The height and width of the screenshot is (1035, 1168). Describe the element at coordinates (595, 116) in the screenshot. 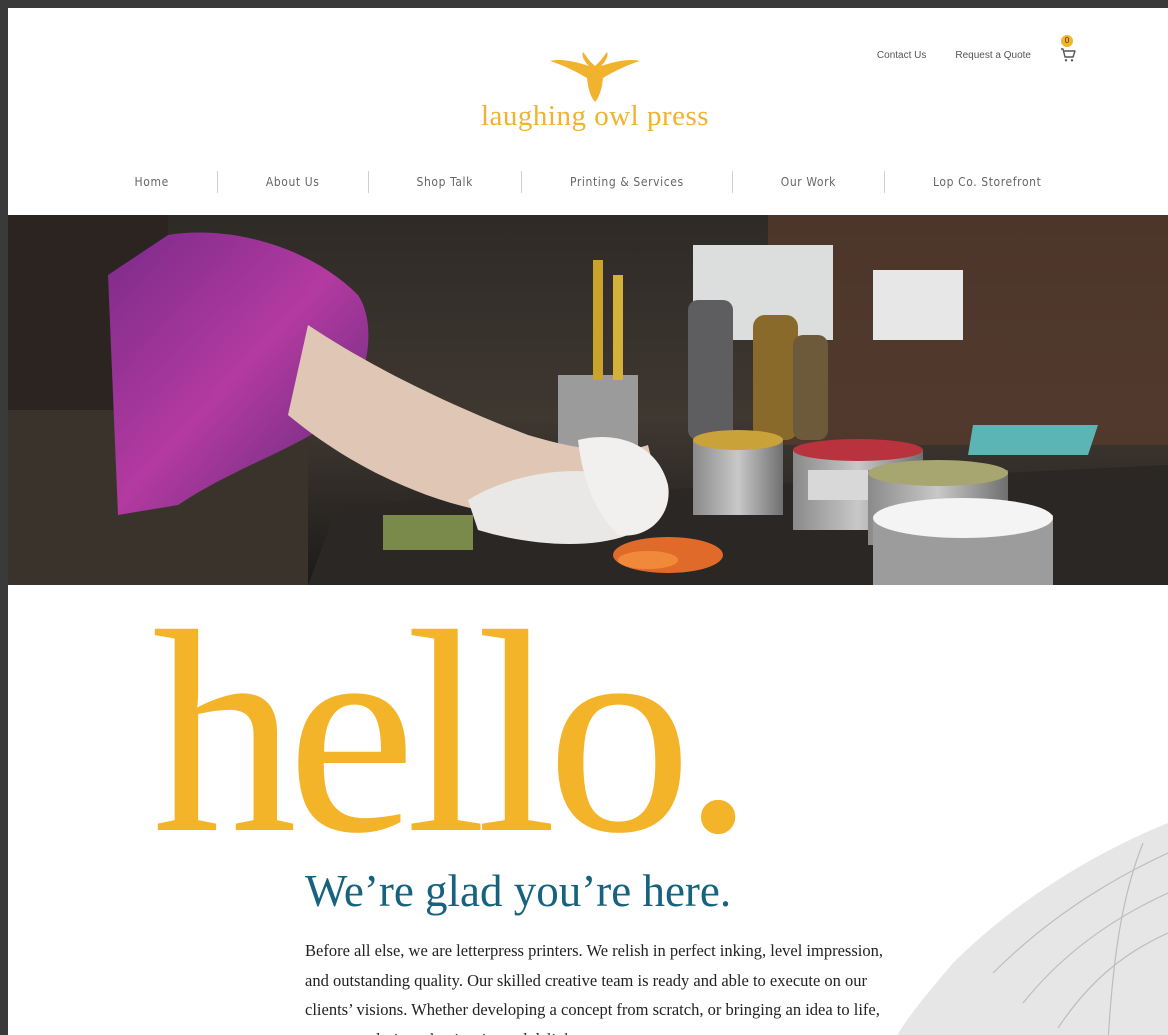

I see `logo-text: laughing owl press` at that location.